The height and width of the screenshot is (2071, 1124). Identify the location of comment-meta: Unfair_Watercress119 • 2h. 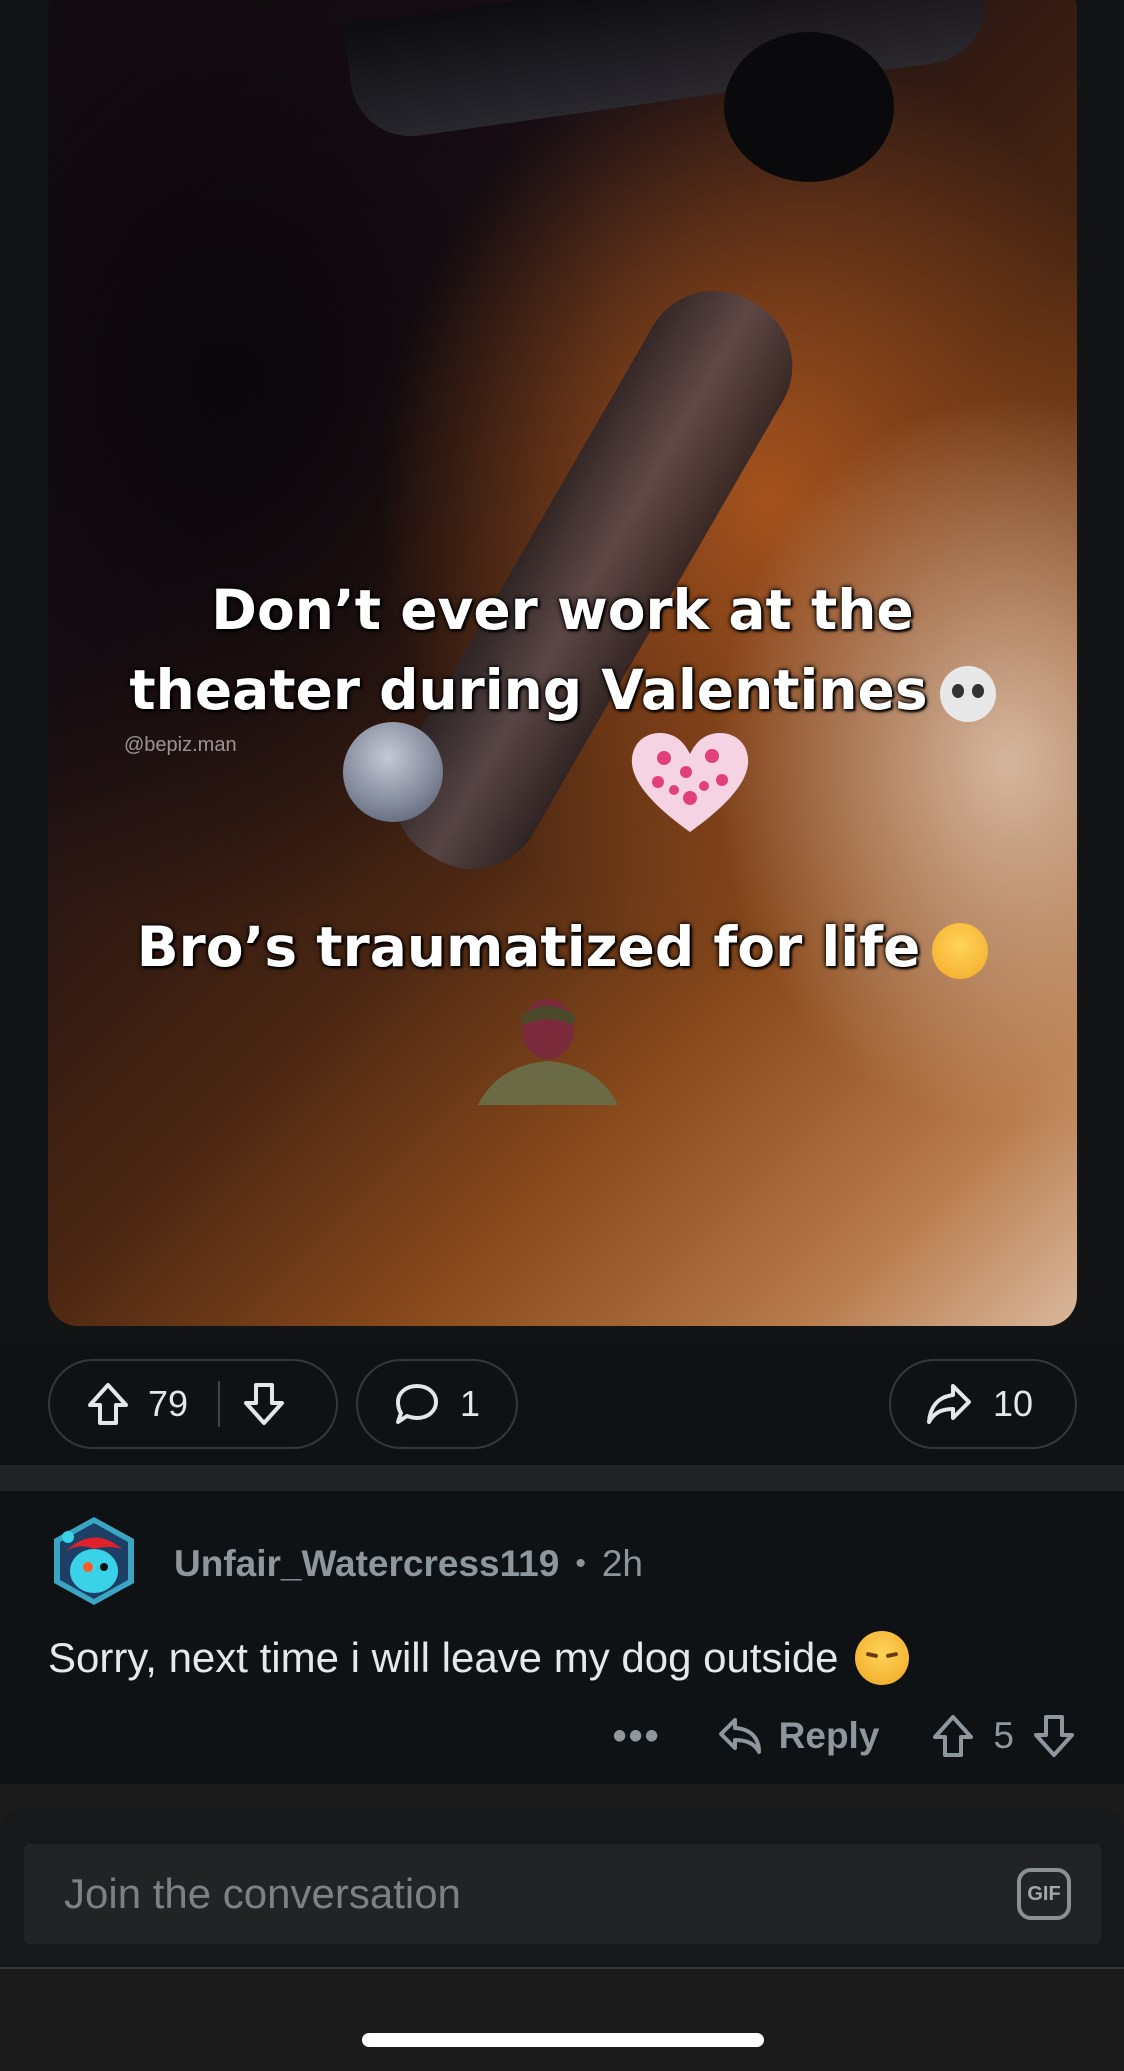
(408, 1564).